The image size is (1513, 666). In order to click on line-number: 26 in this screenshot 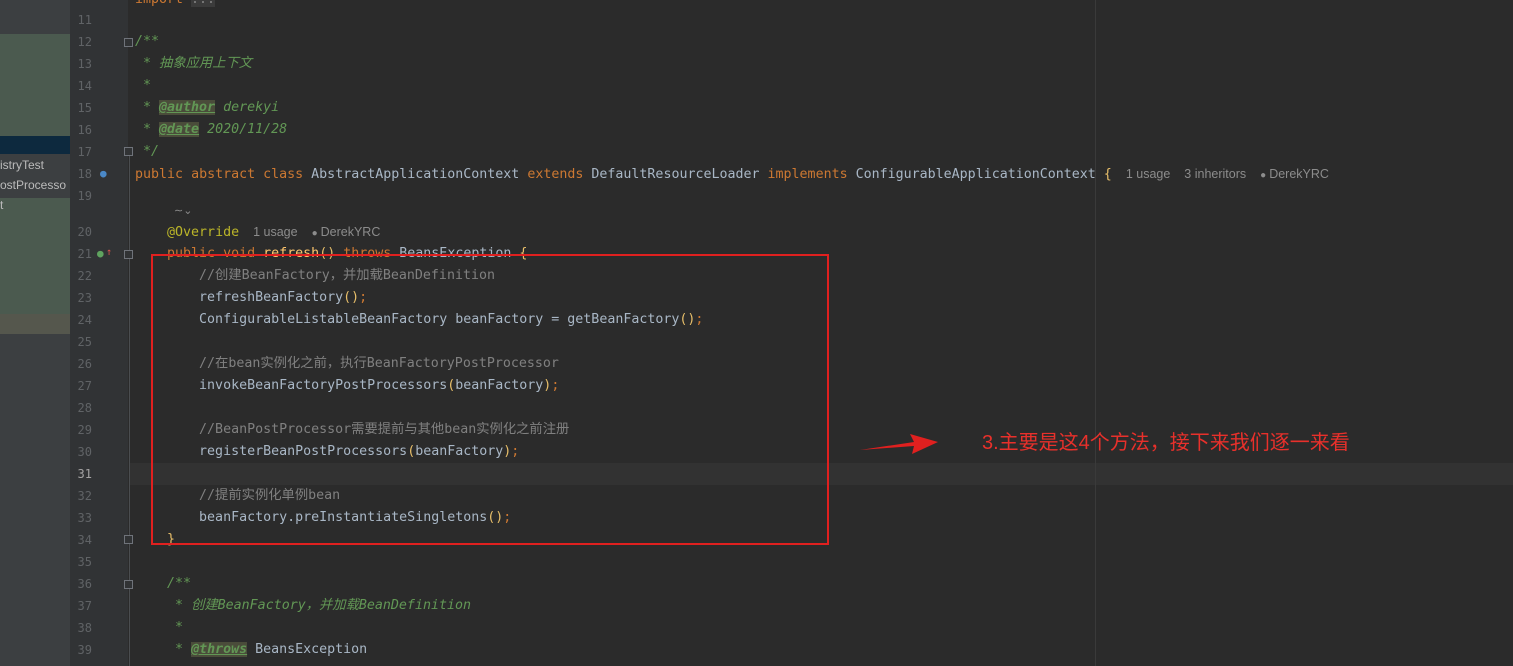, I will do `click(84, 364)`.